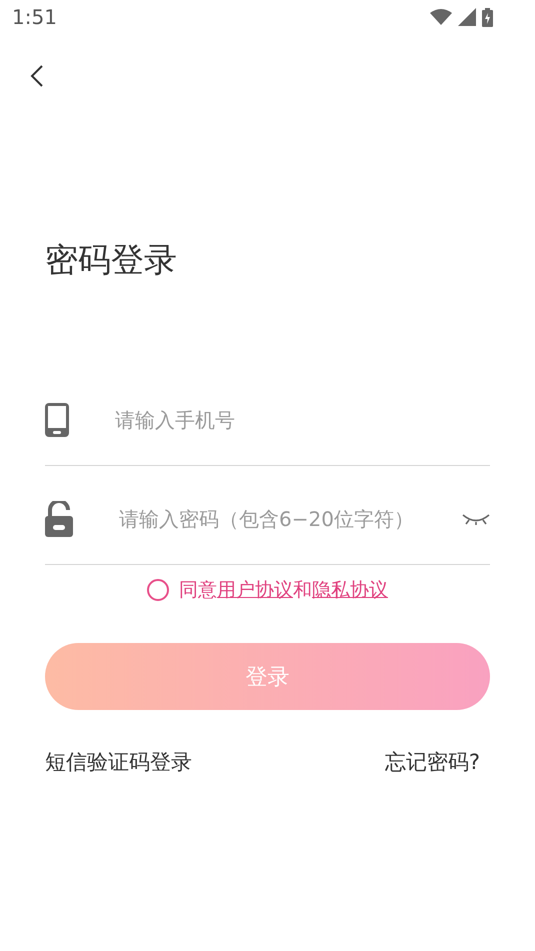  I want to click on wifi-icon, so click(441, 17).